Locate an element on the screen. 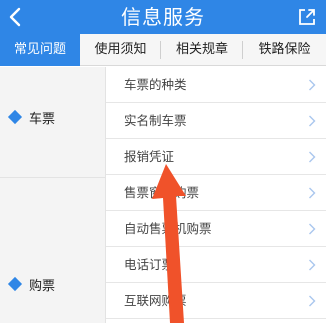 The width and height of the screenshot is (326, 323). tab-label: 相关规章 is located at coordinates (201, 49).